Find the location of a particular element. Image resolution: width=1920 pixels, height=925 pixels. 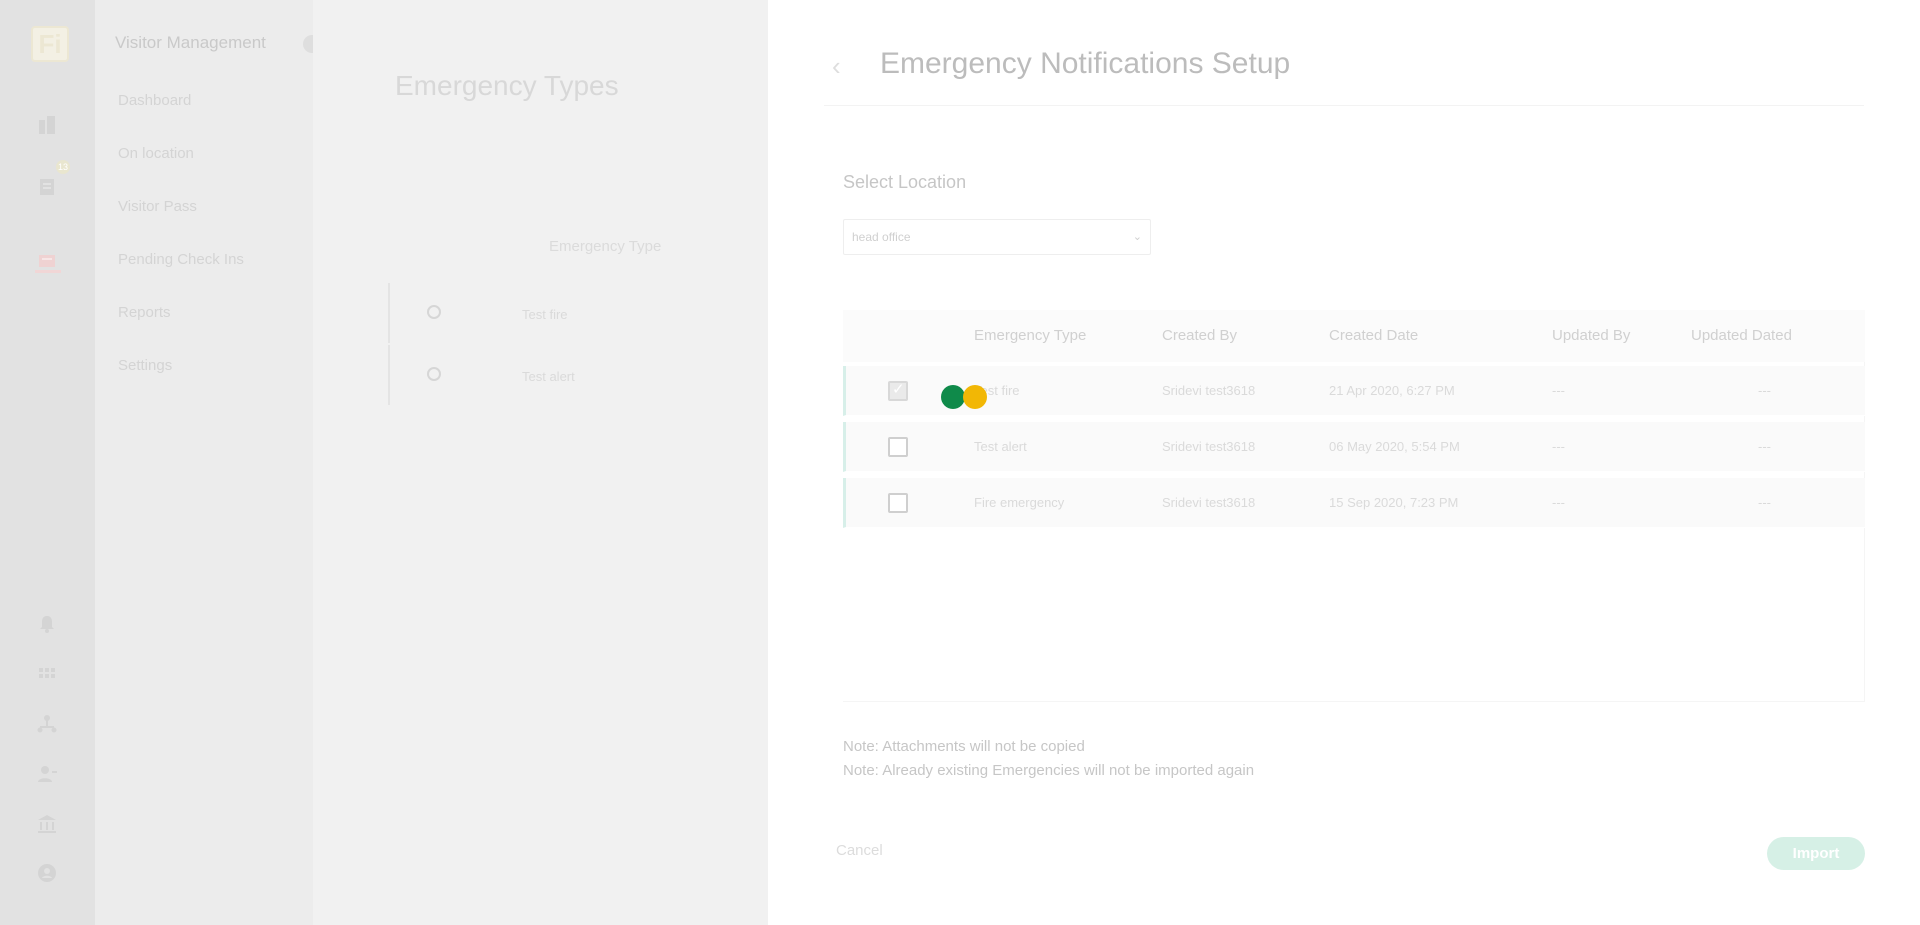

page-title: Emergency Types is located at coordinates (507, 85).